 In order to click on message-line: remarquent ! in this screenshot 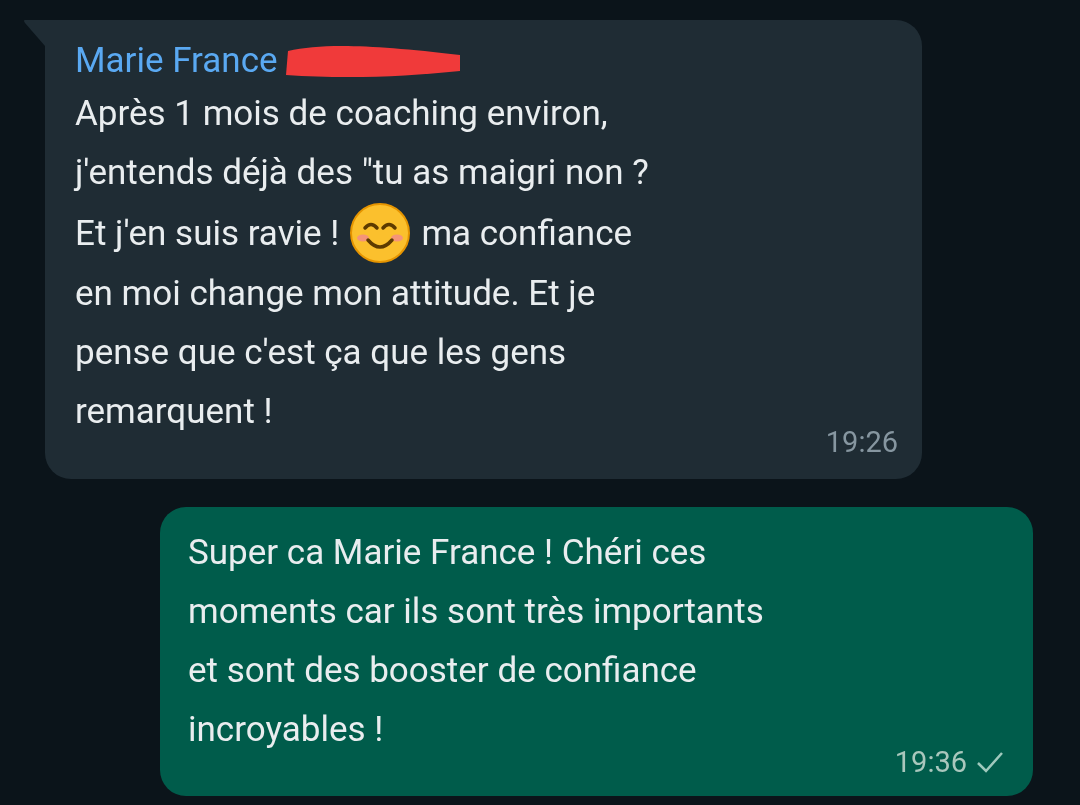, I will do `click(174, 412)`.